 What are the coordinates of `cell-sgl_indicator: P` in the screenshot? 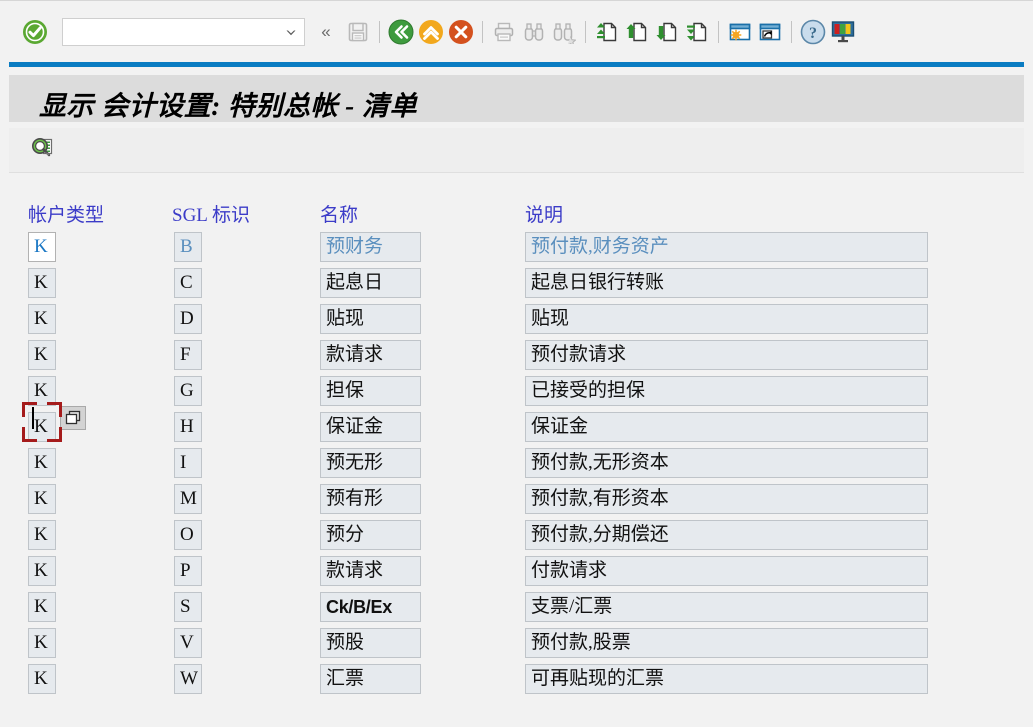 It's located at (188, 571).